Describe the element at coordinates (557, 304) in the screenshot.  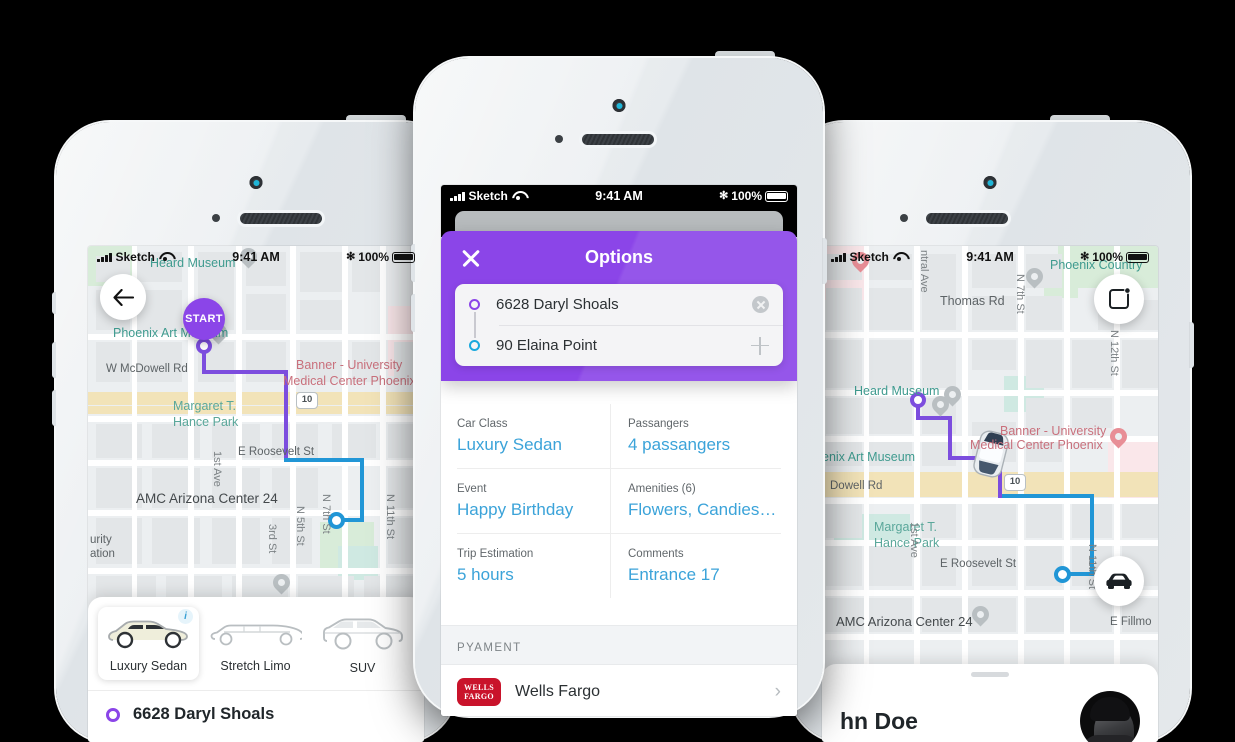
I see `pickup-address-value: 6628 Daryl Shoals` at that location.